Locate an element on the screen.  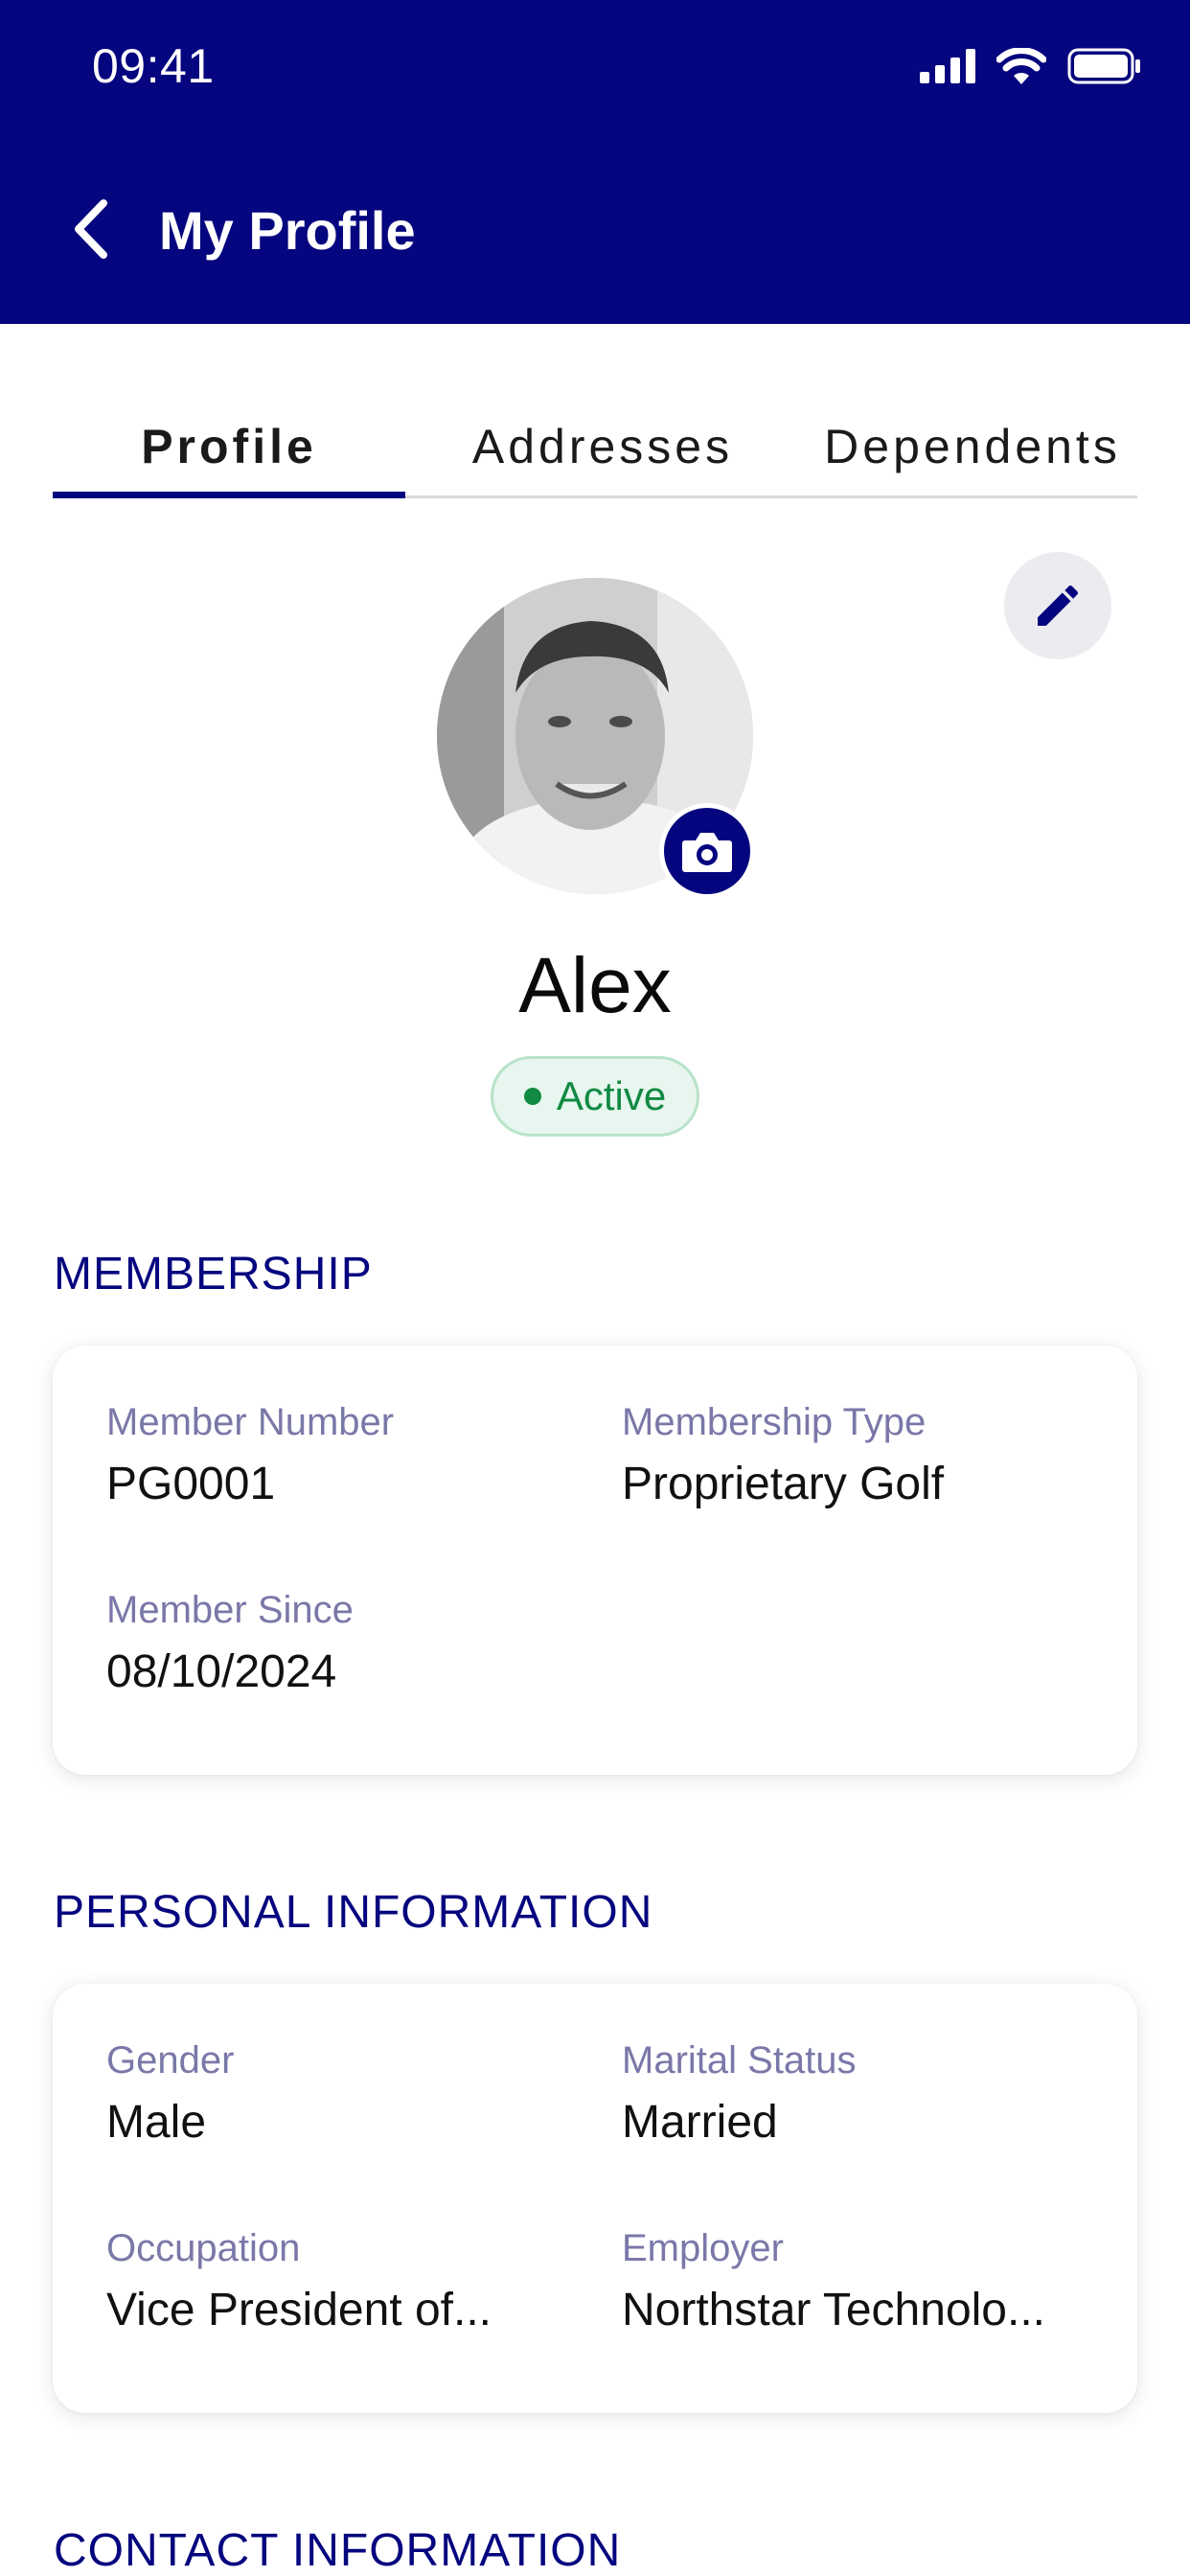
active-tab-indicator is located at coordinates (229, 495).